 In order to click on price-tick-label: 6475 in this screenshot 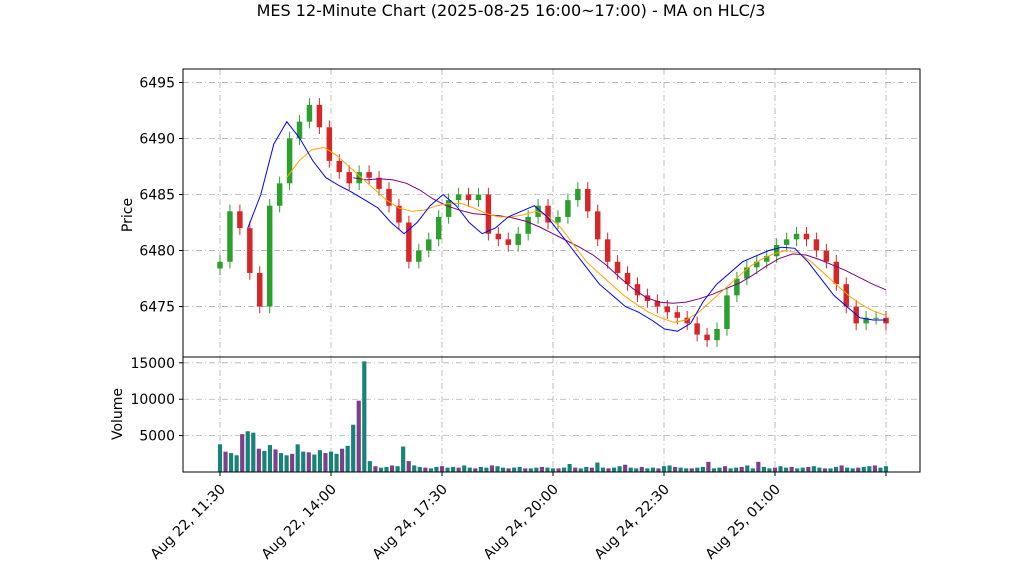, I will do `click(157, 308)`.